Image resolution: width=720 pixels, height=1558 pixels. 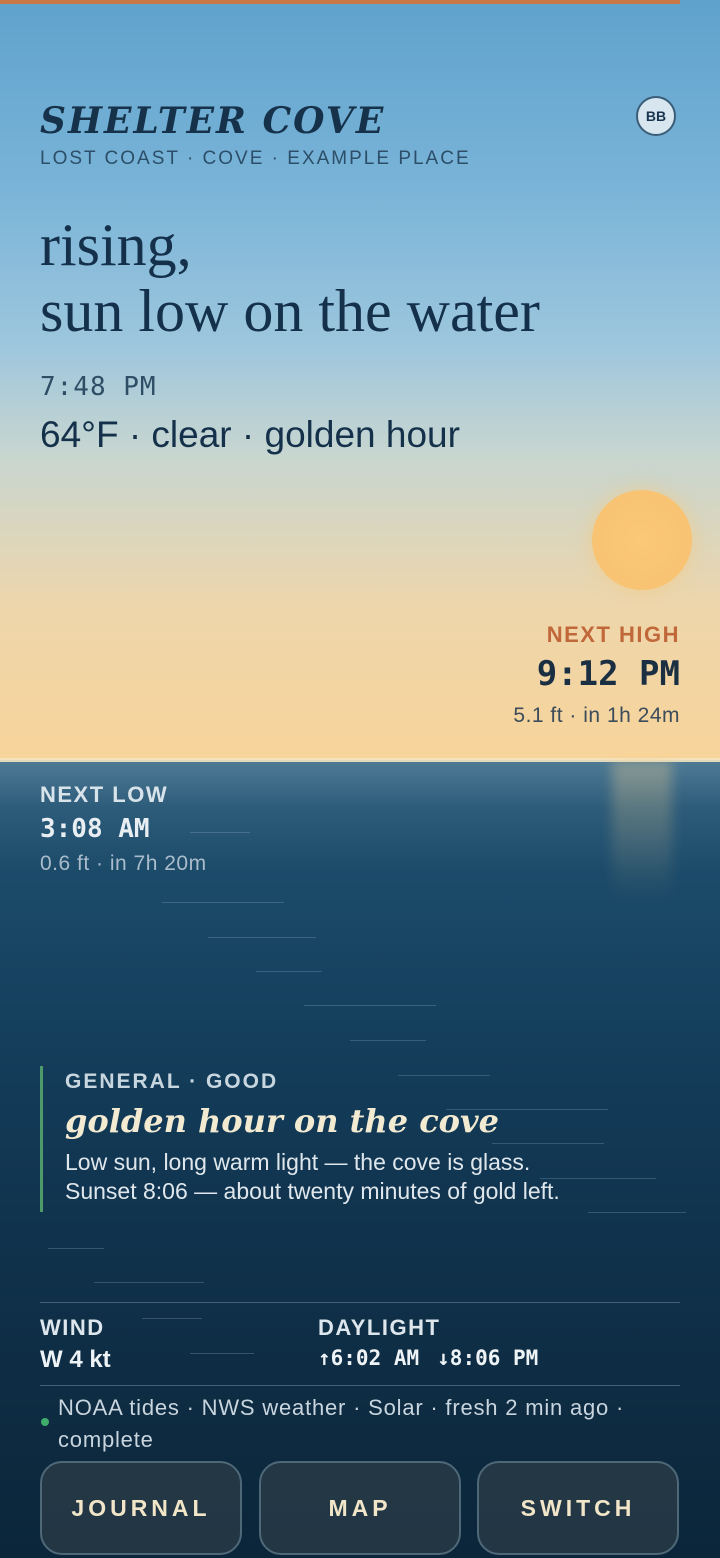 What do you see at coordinates (95, 829) in the screenshot?
I see `next-low-time: 3:08 AM` at bounding box center [95, 829].